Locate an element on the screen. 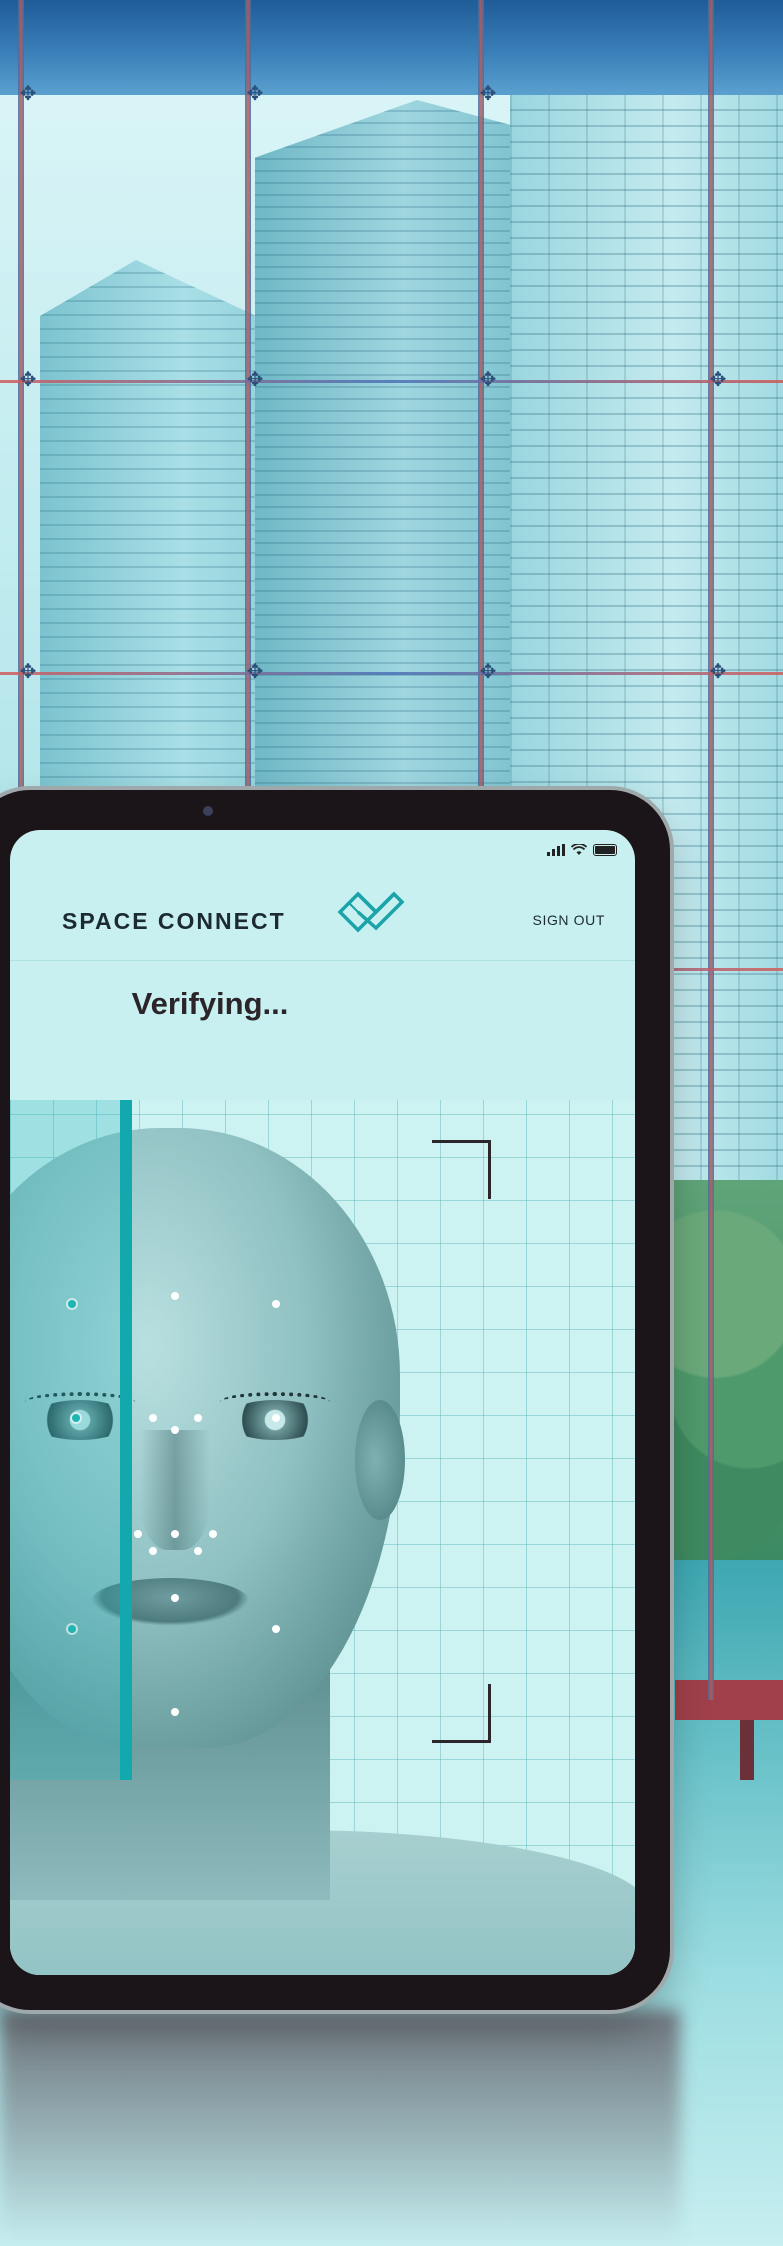 The image size is (783, 2246). scan-frame-corner-top-right is located at coordinates (461, 1169).